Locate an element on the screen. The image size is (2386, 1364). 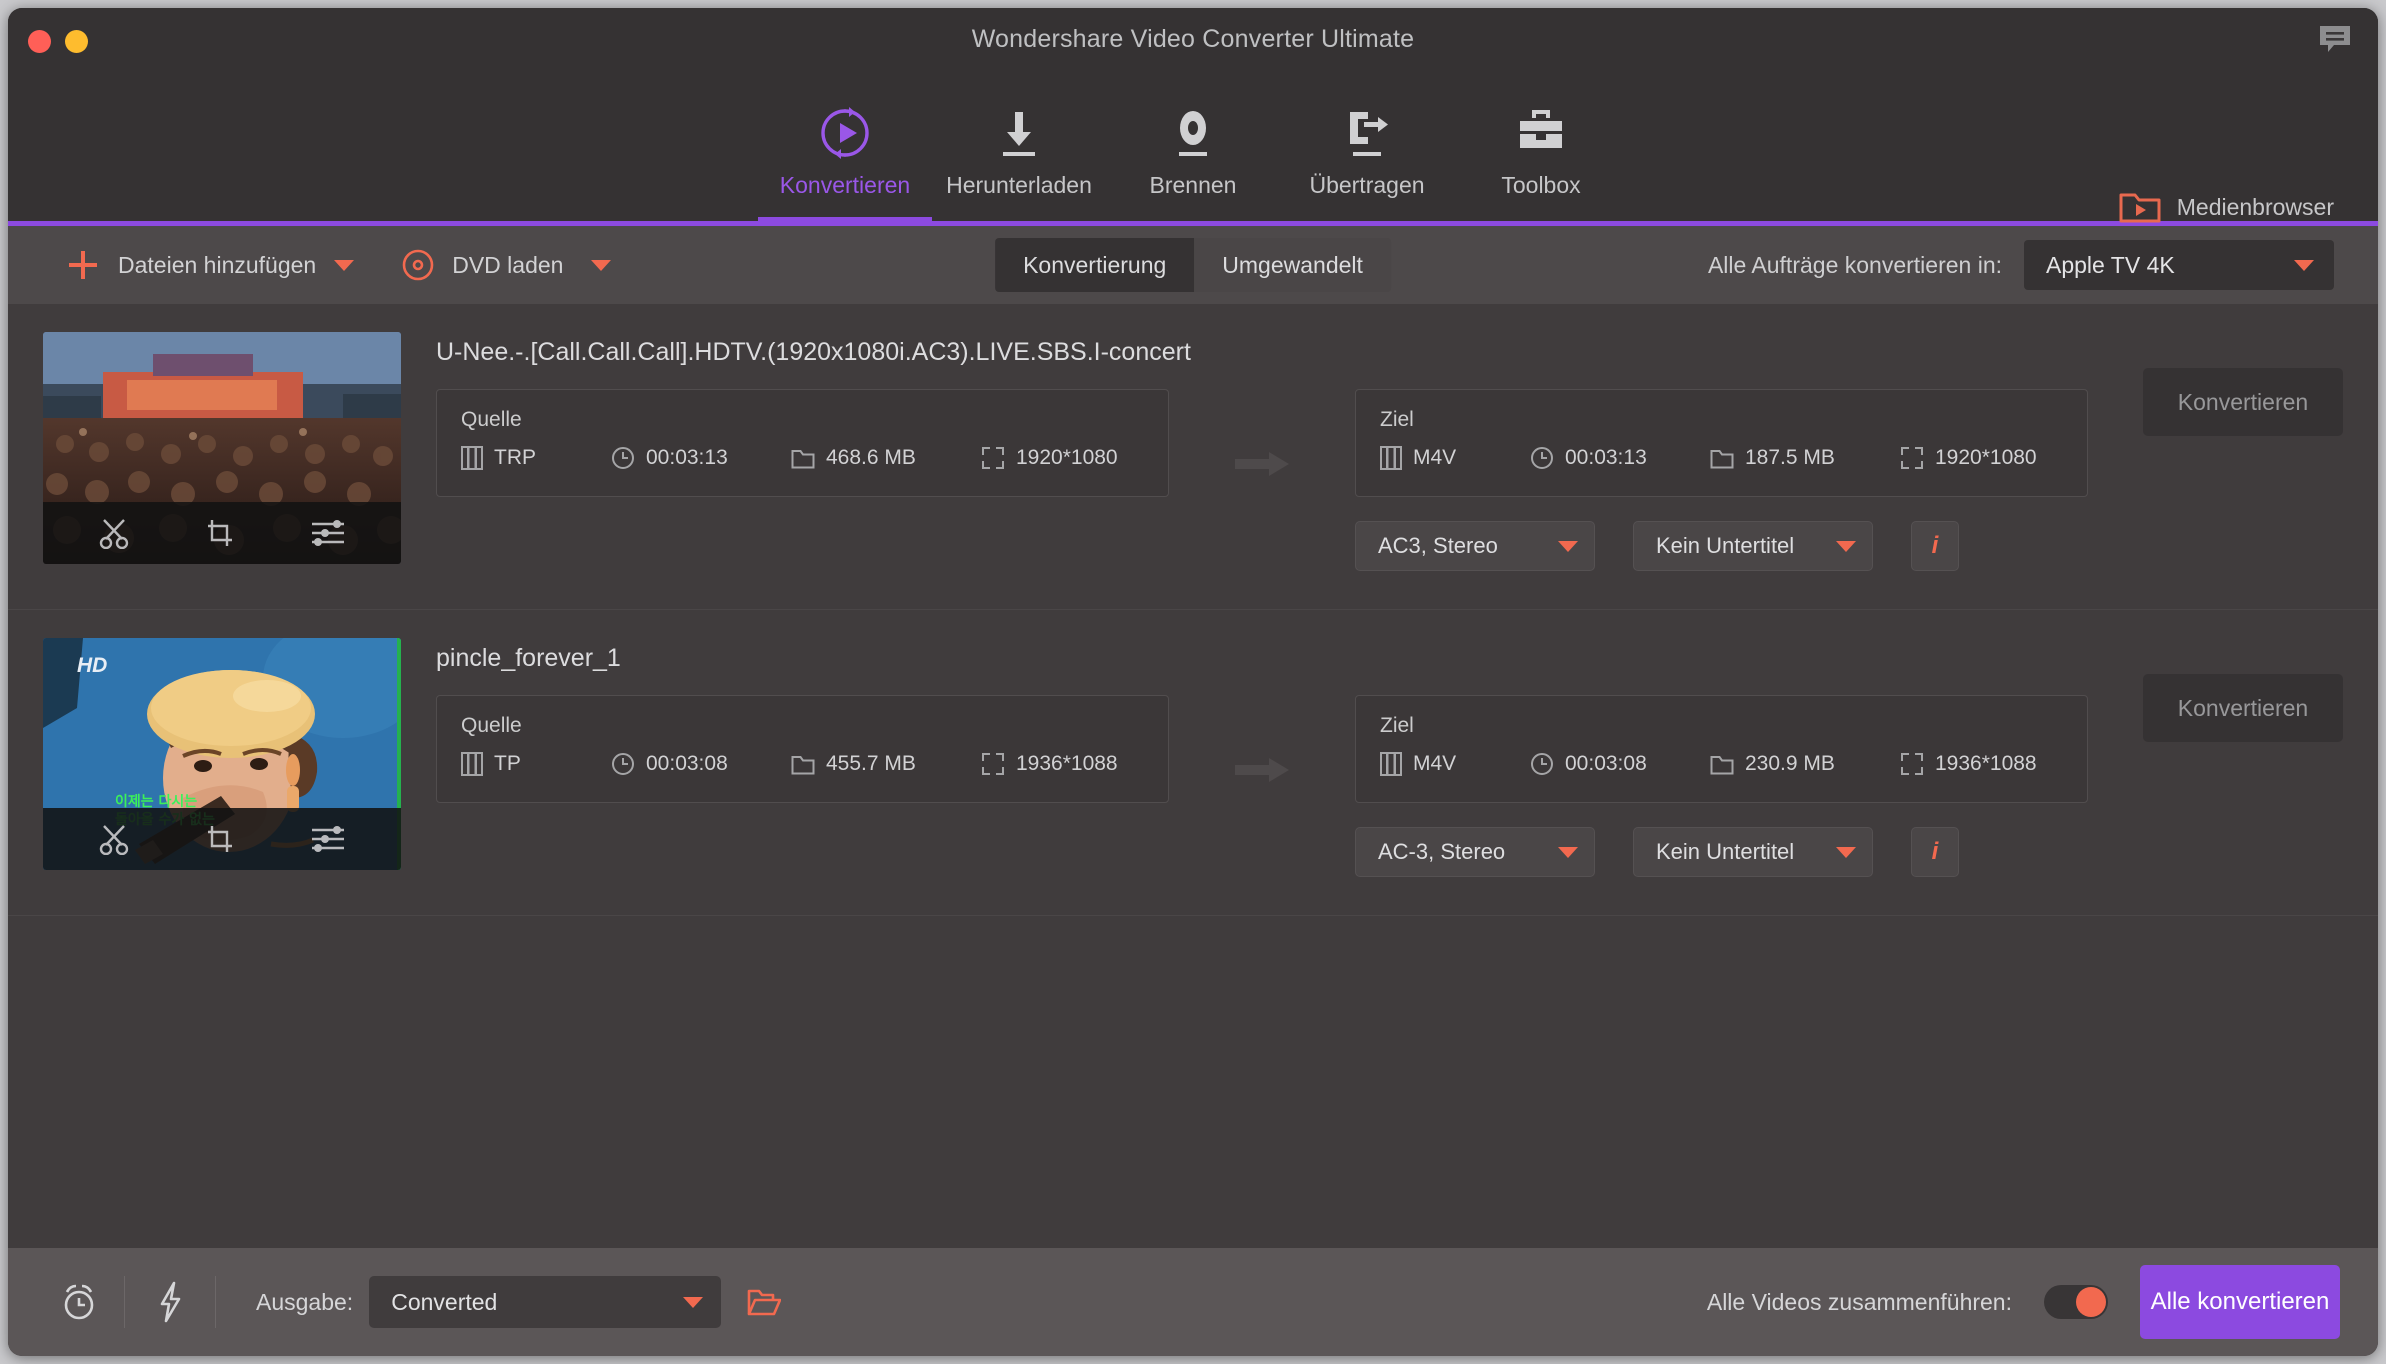
tab-konvertierung: Konvertierung is located at coordinates (1095, 265).